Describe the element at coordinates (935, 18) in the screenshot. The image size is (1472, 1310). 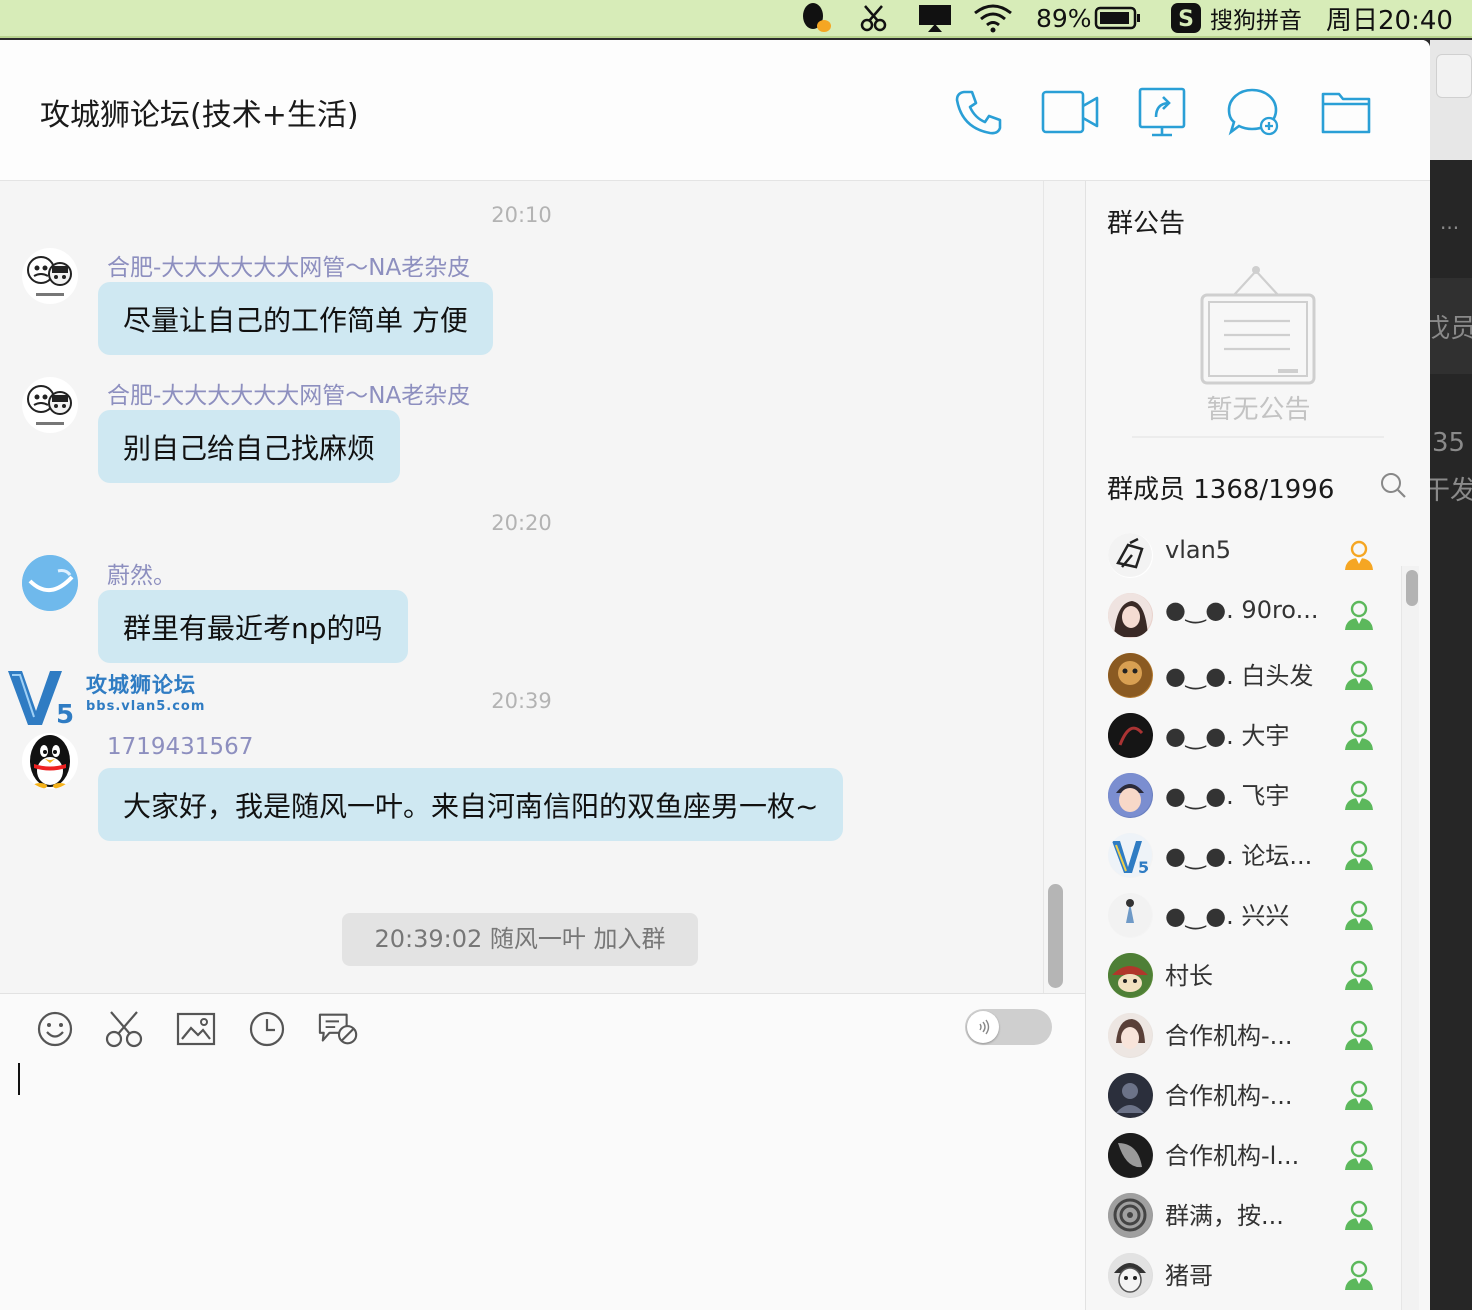
I see `airplay-icon` at that location.